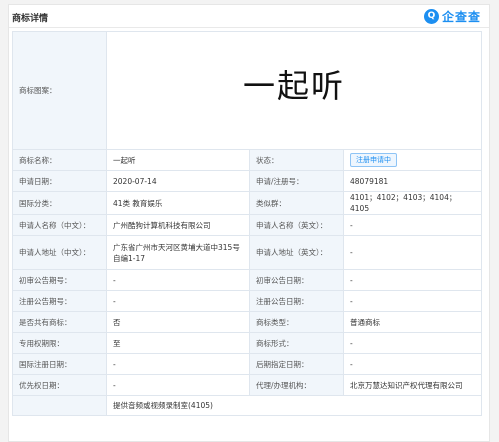 The height and width of the screenshot is (442, 499). What do you see at coordinates (296, 385) in the screenshot?
I see `field-label: 代理/办理机构：` at bounding box center [296, 385].